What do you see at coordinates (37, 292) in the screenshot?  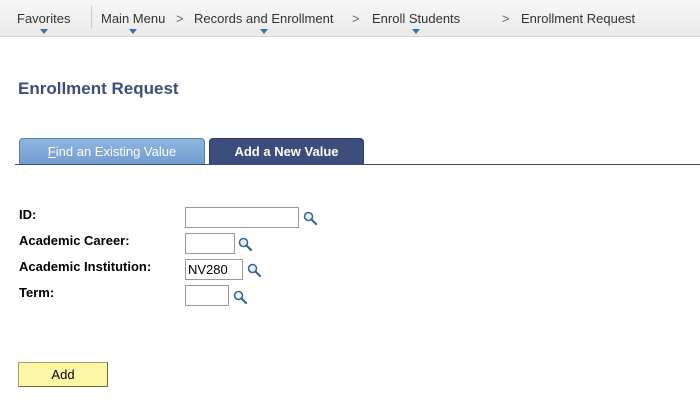 I see `term-label: Term:` at bounding box center [37, 292].